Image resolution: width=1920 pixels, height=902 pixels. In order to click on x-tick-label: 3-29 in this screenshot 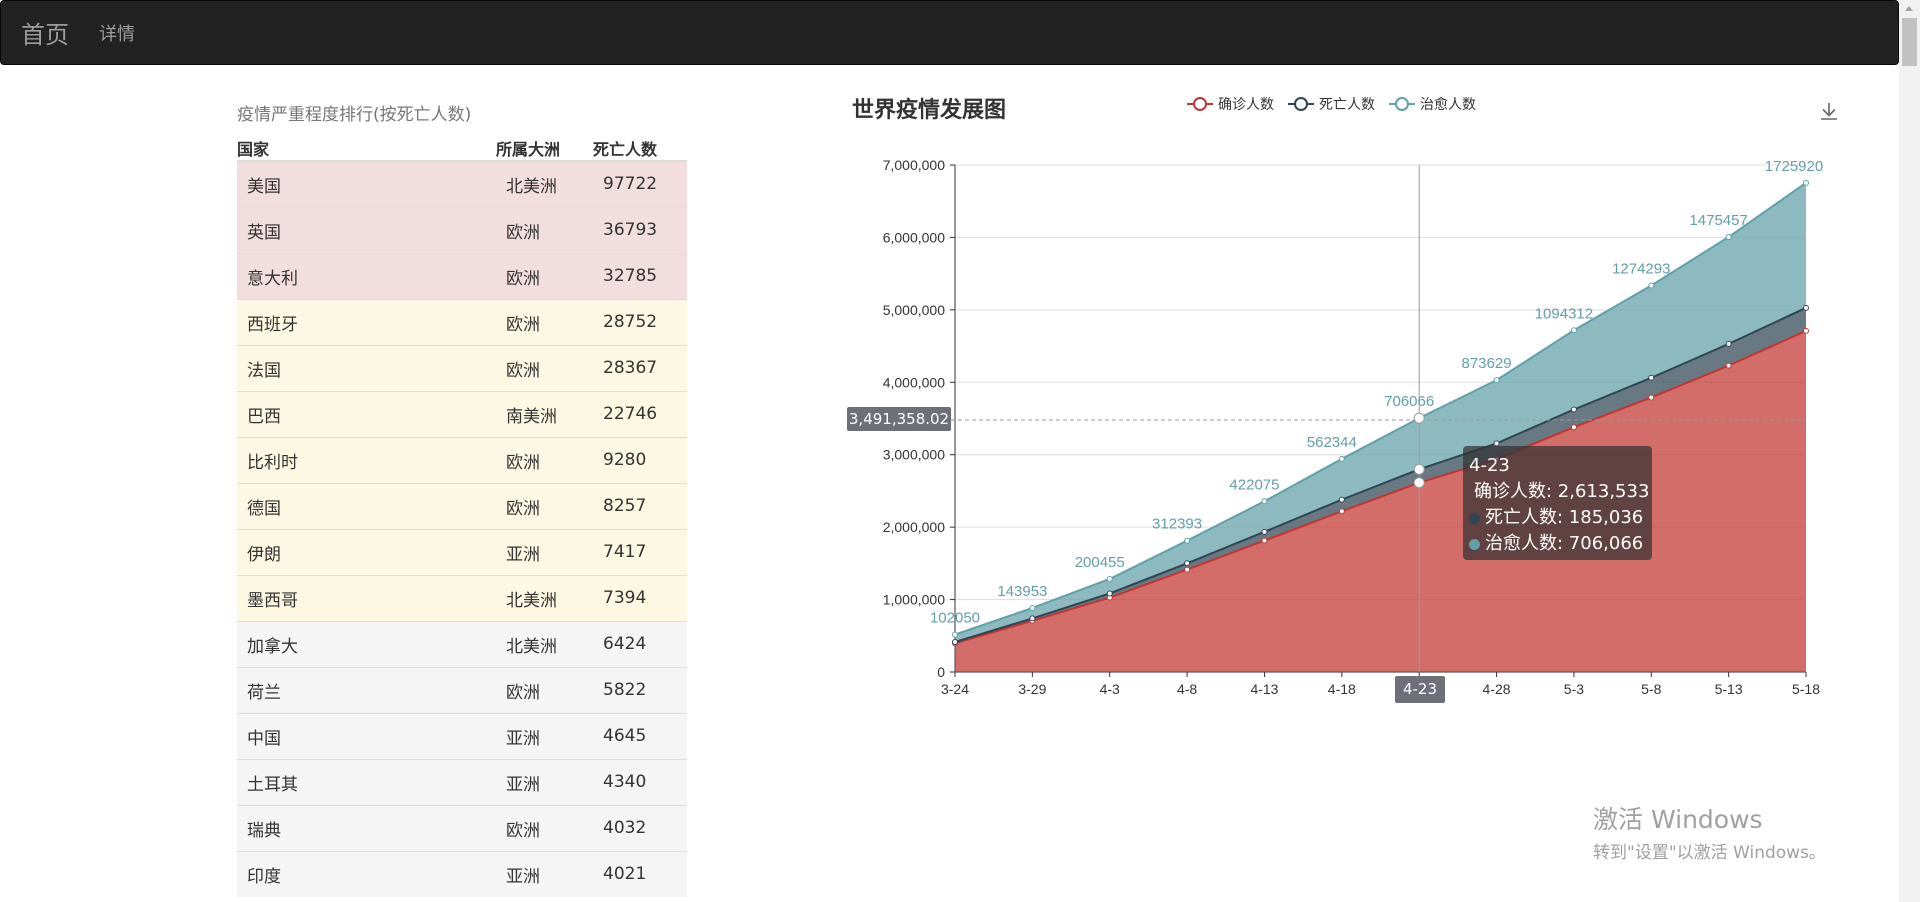, I will do `click(1032, 689)`.